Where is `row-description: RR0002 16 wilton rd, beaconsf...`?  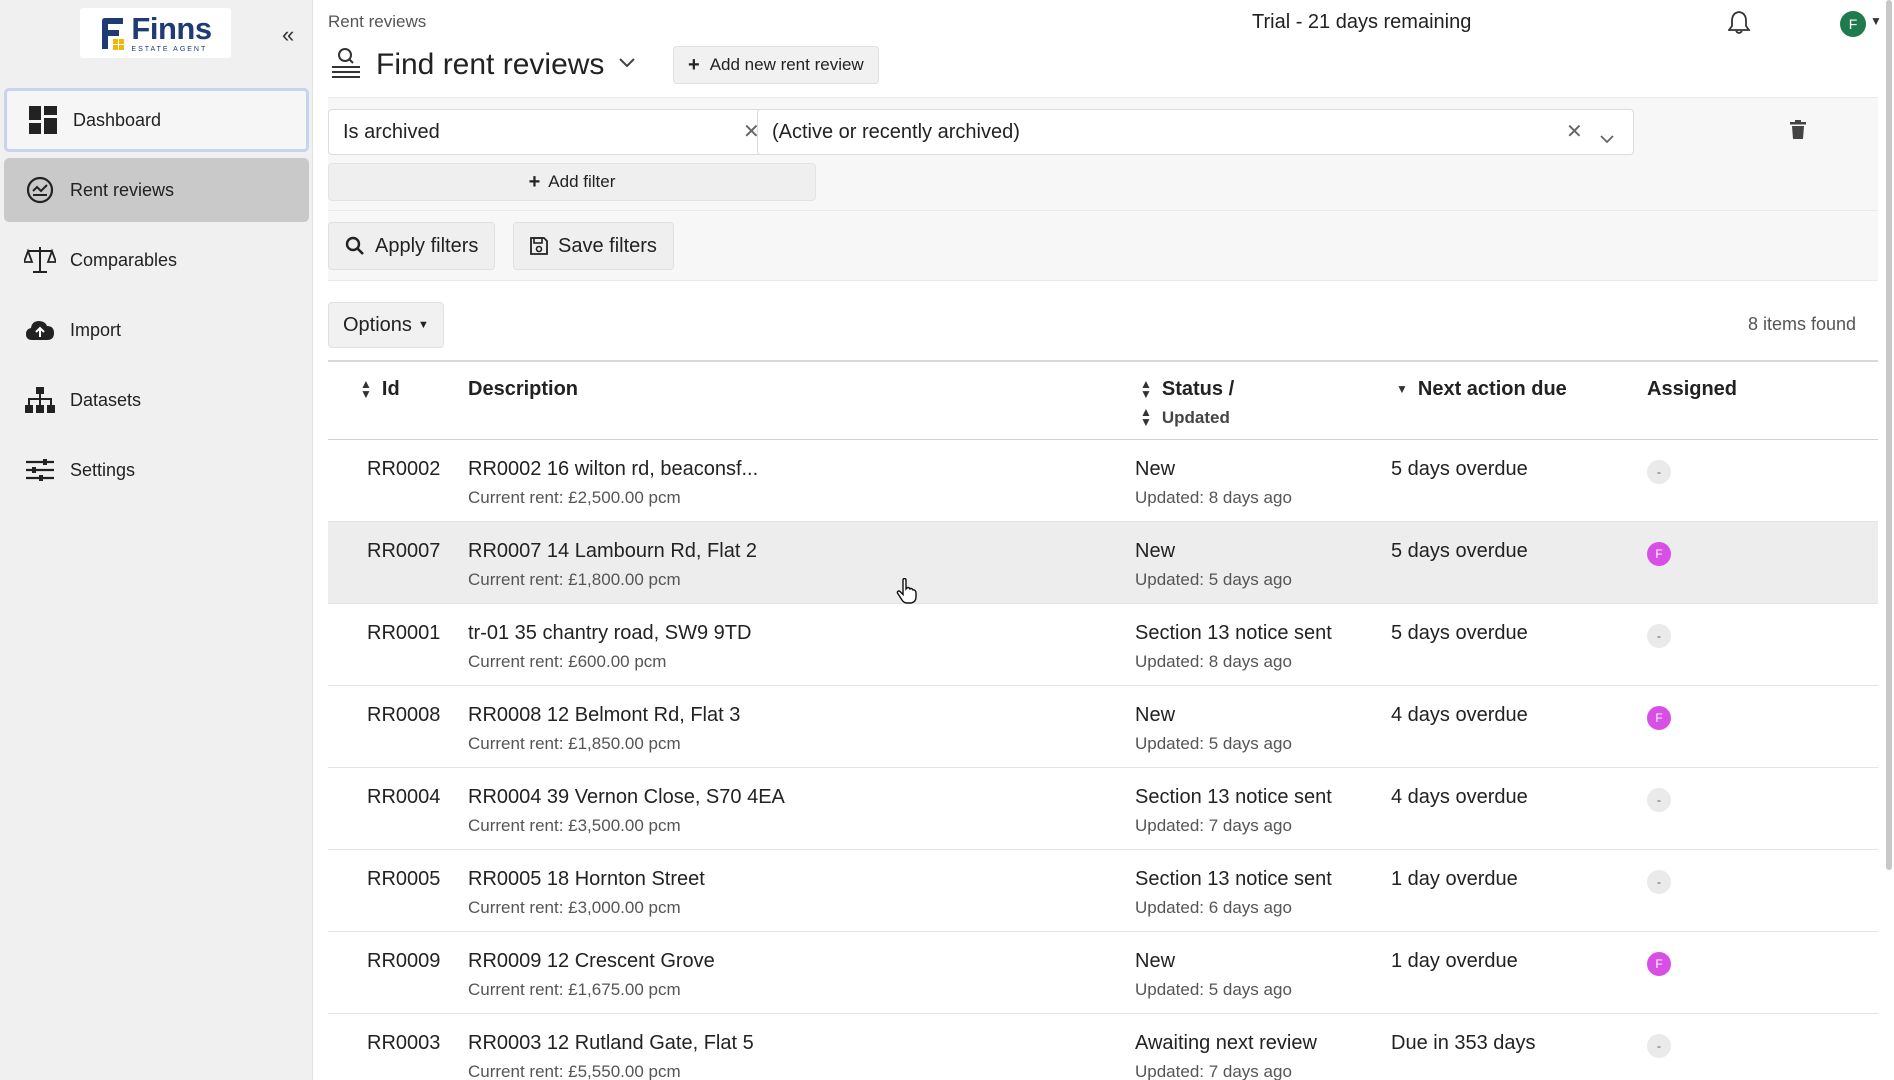 row-description: RR0002 16 wilton rd, beaconsf... is located at coordinates (613, 469).